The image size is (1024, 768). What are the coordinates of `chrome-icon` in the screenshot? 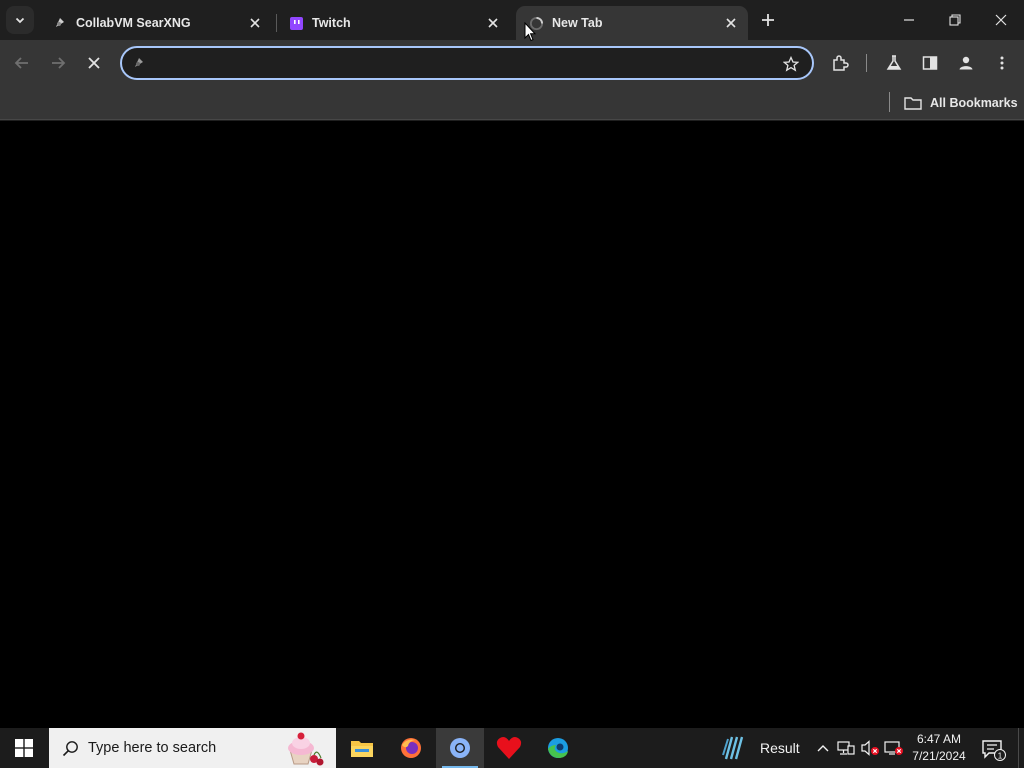 It's located at (460, 748).